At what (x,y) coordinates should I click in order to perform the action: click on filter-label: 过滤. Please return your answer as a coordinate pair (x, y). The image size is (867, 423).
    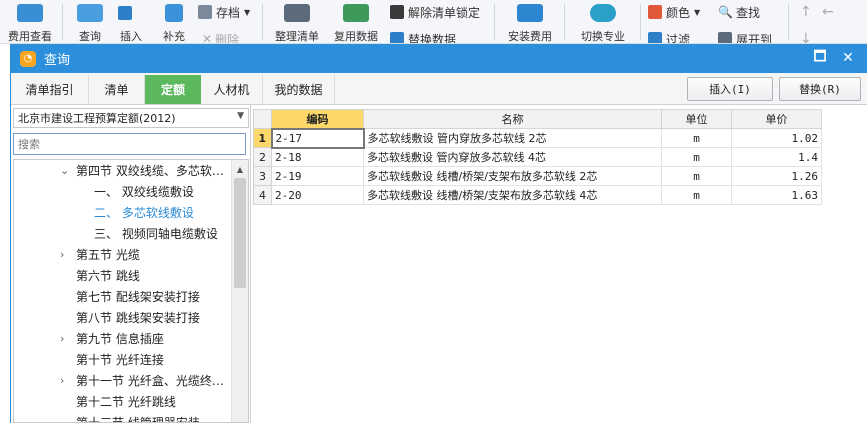
    Looking at the image, I should click on (678, 38).